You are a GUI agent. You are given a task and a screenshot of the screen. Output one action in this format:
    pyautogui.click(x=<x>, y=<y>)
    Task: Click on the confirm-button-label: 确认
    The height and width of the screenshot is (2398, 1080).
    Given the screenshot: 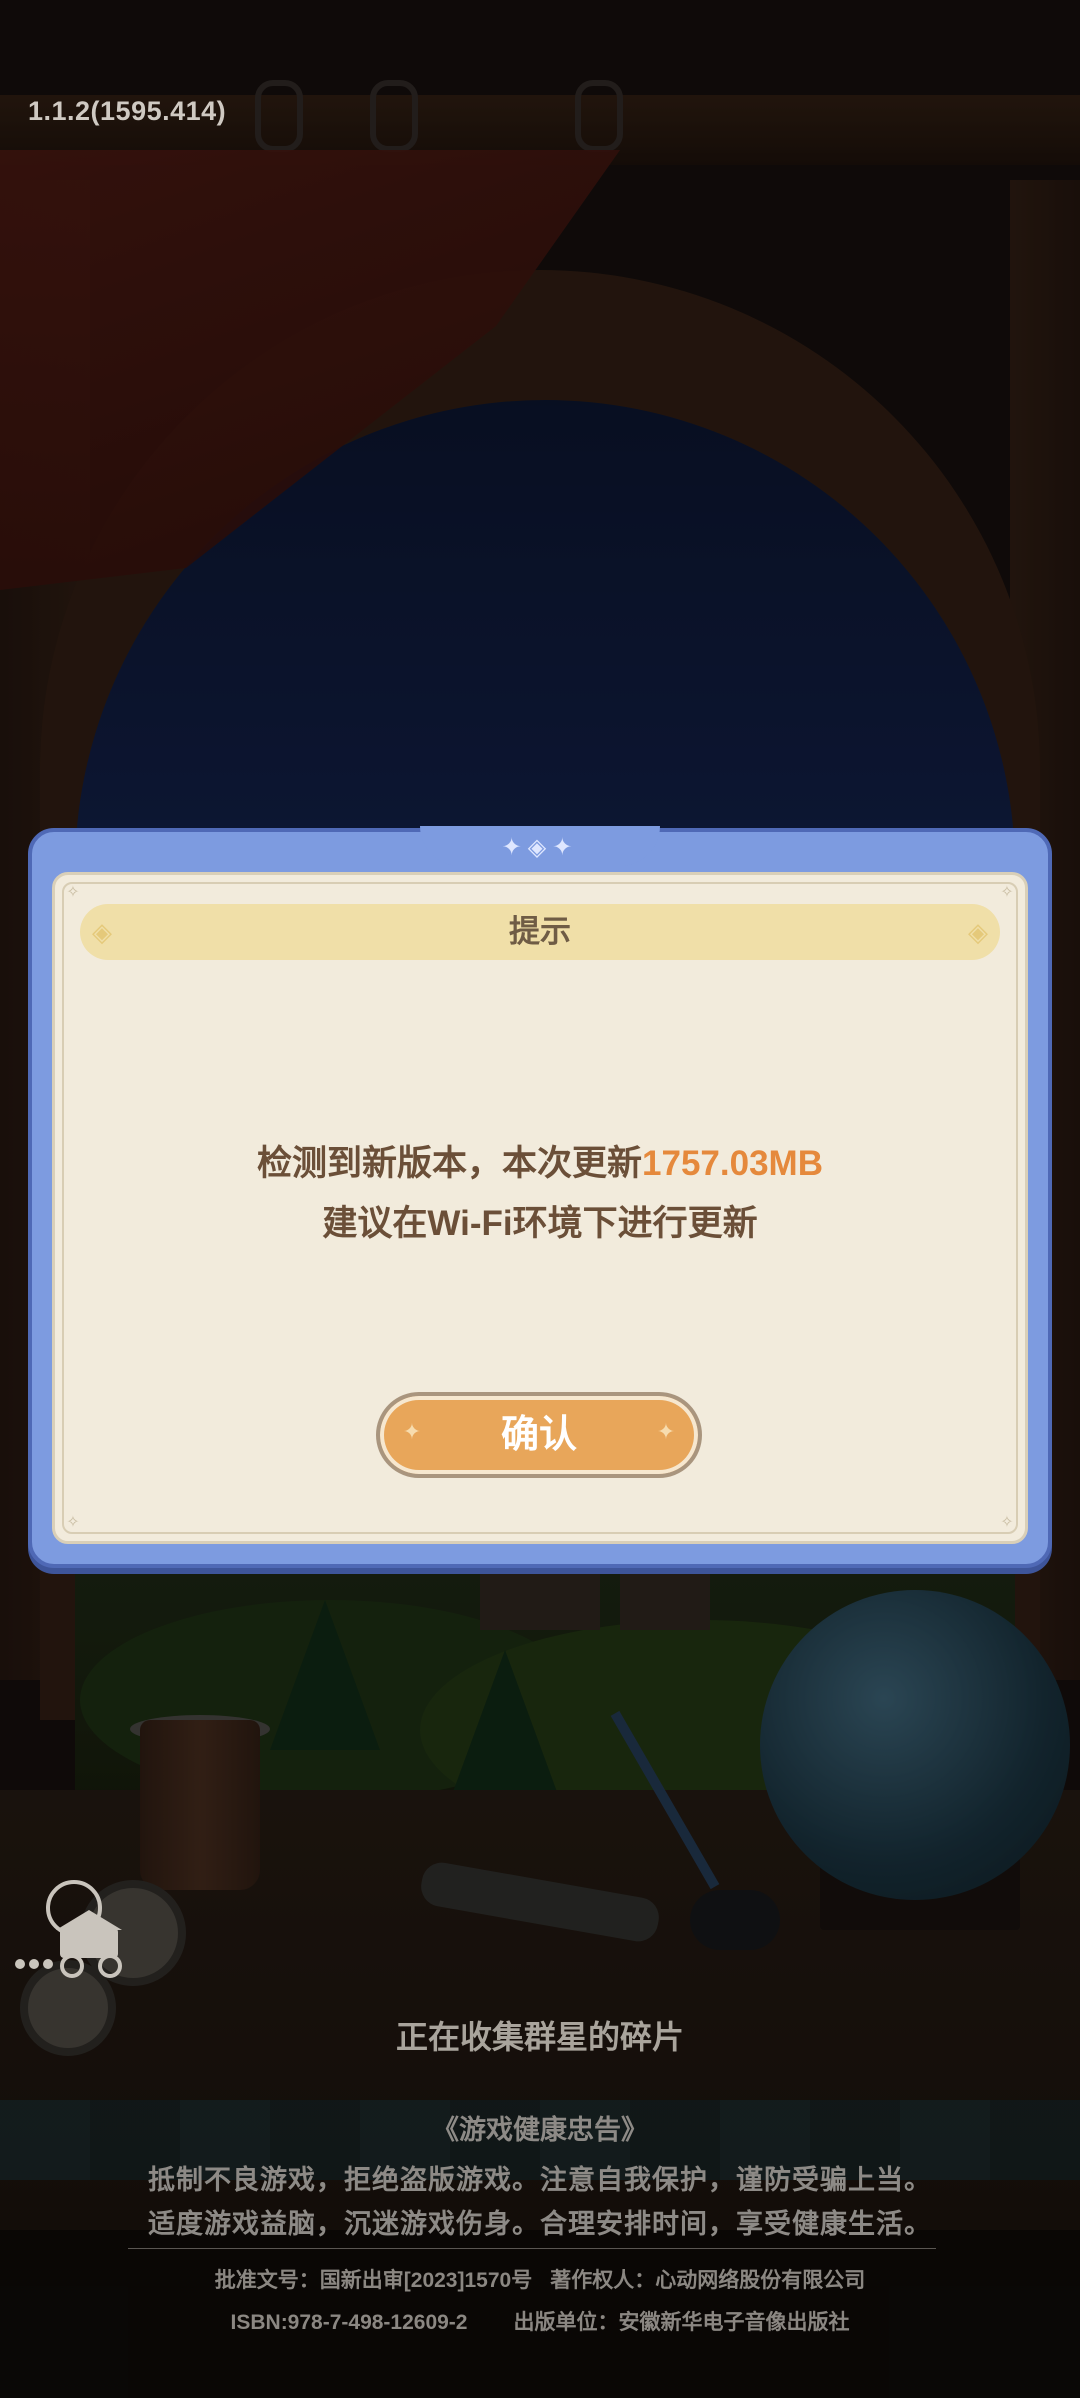 What is the action you would take?
    pyautogui.click(x=538, y=1435)
    